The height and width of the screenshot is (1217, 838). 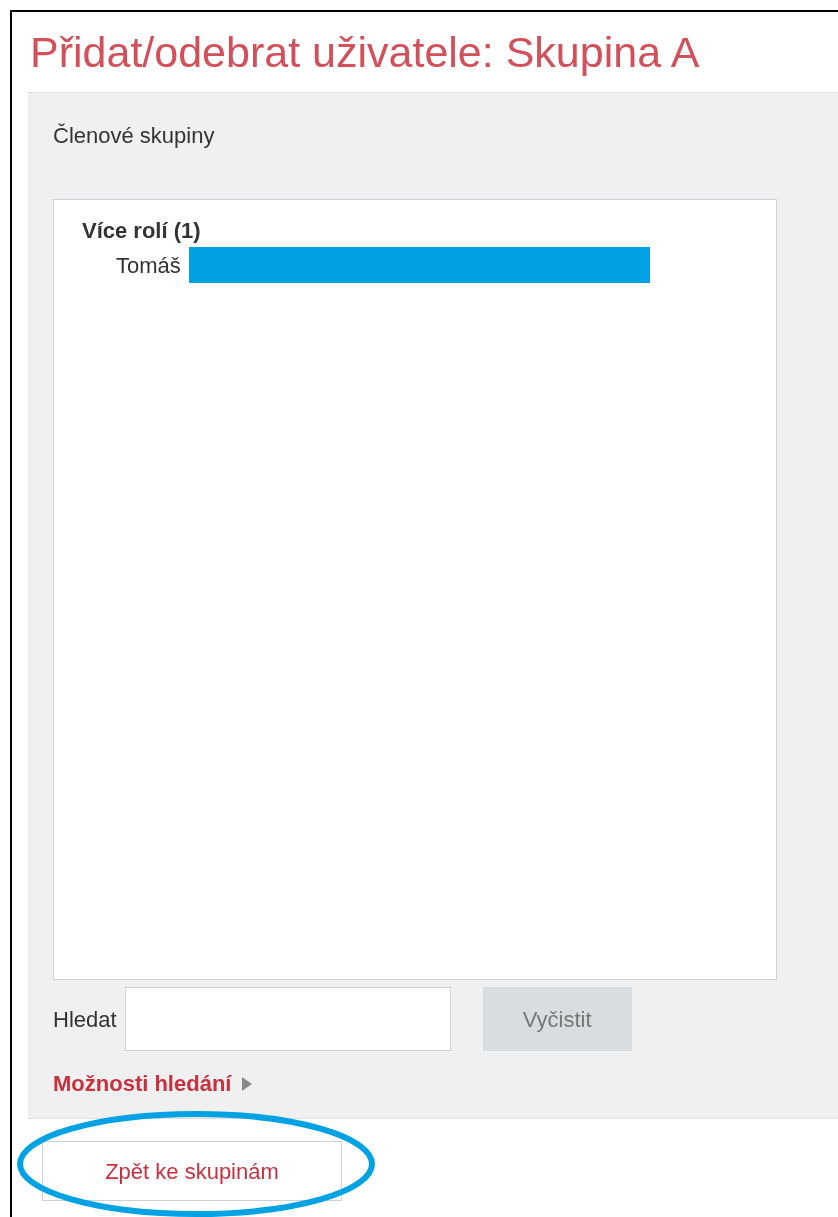 I want to click on search-field, so click(x=287, y=1019).